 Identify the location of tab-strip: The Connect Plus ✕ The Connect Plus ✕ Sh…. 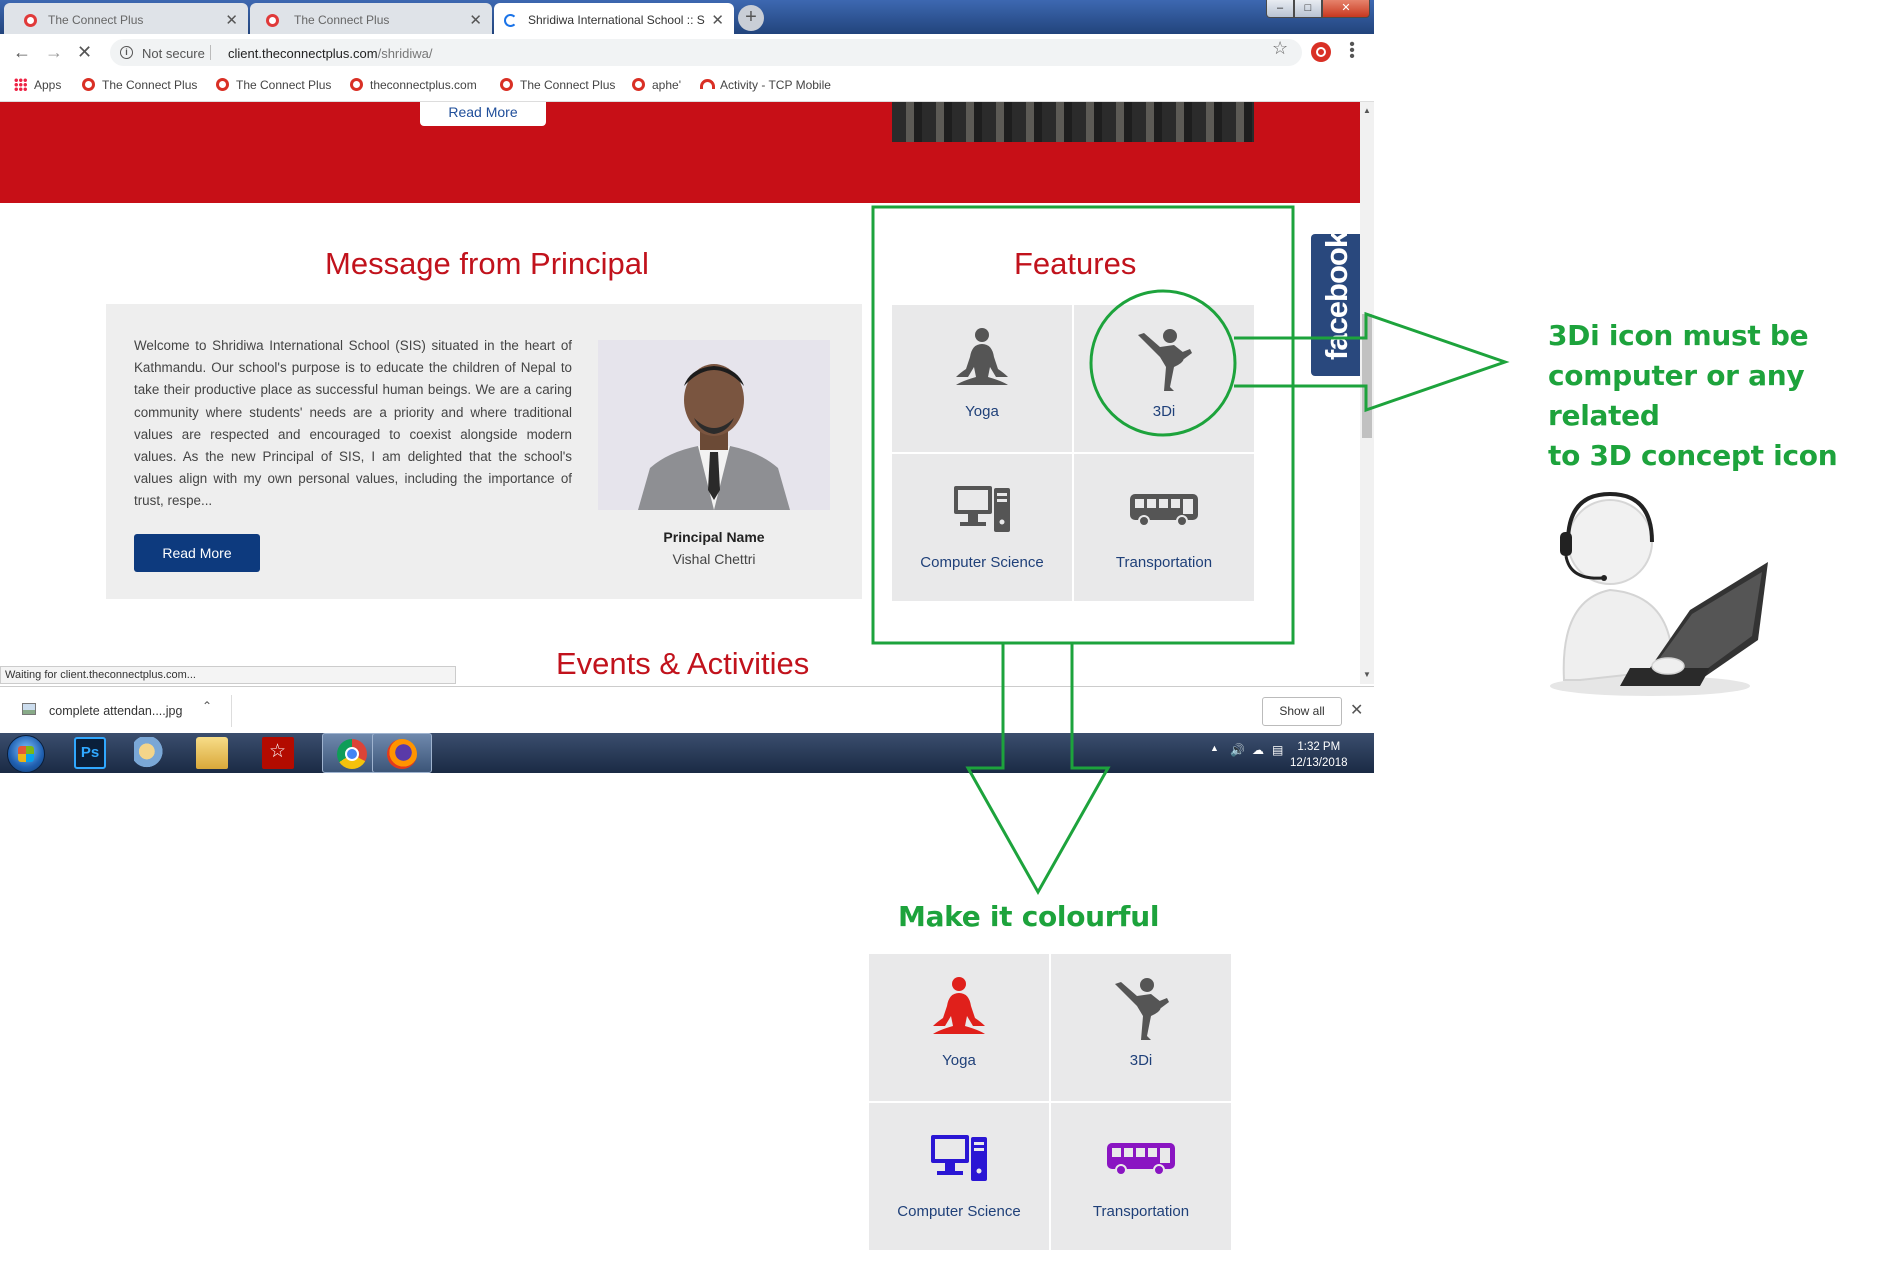
(687, 17).